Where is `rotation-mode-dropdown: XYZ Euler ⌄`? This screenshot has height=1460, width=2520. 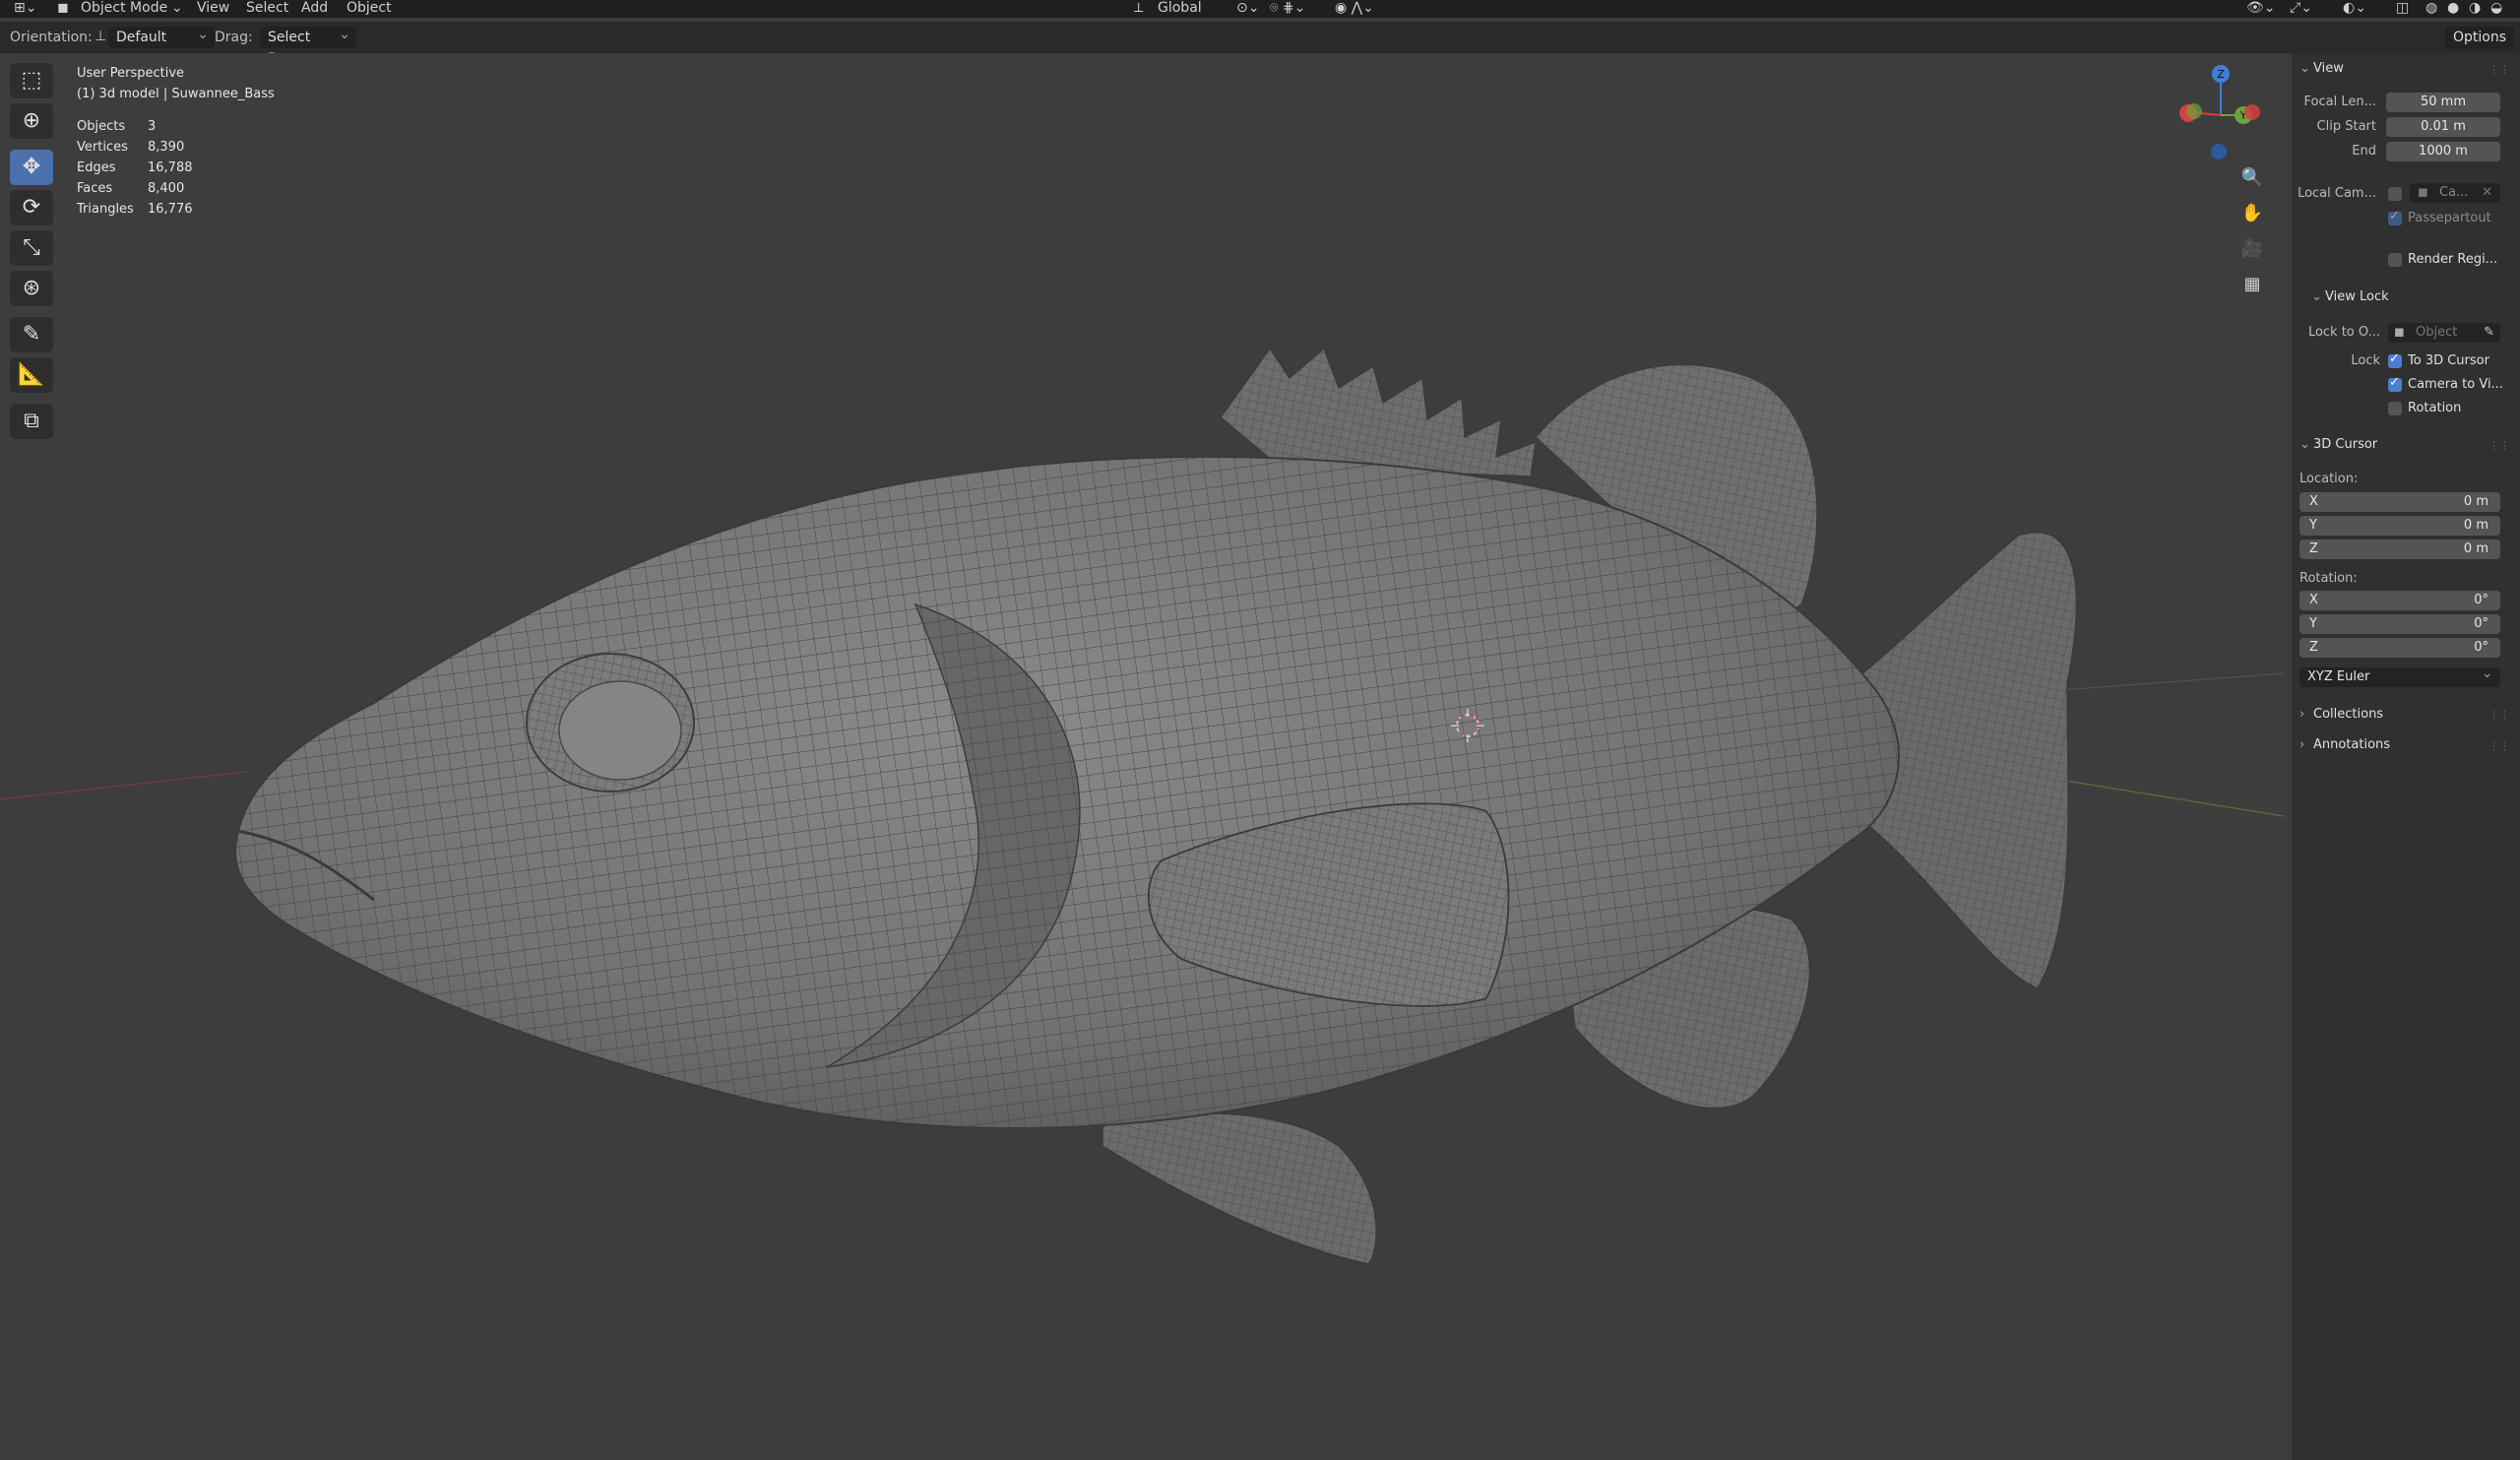
rotation-mode-dropdown: XYZ Euler ⌄ is located at coordinates (2400, 677).